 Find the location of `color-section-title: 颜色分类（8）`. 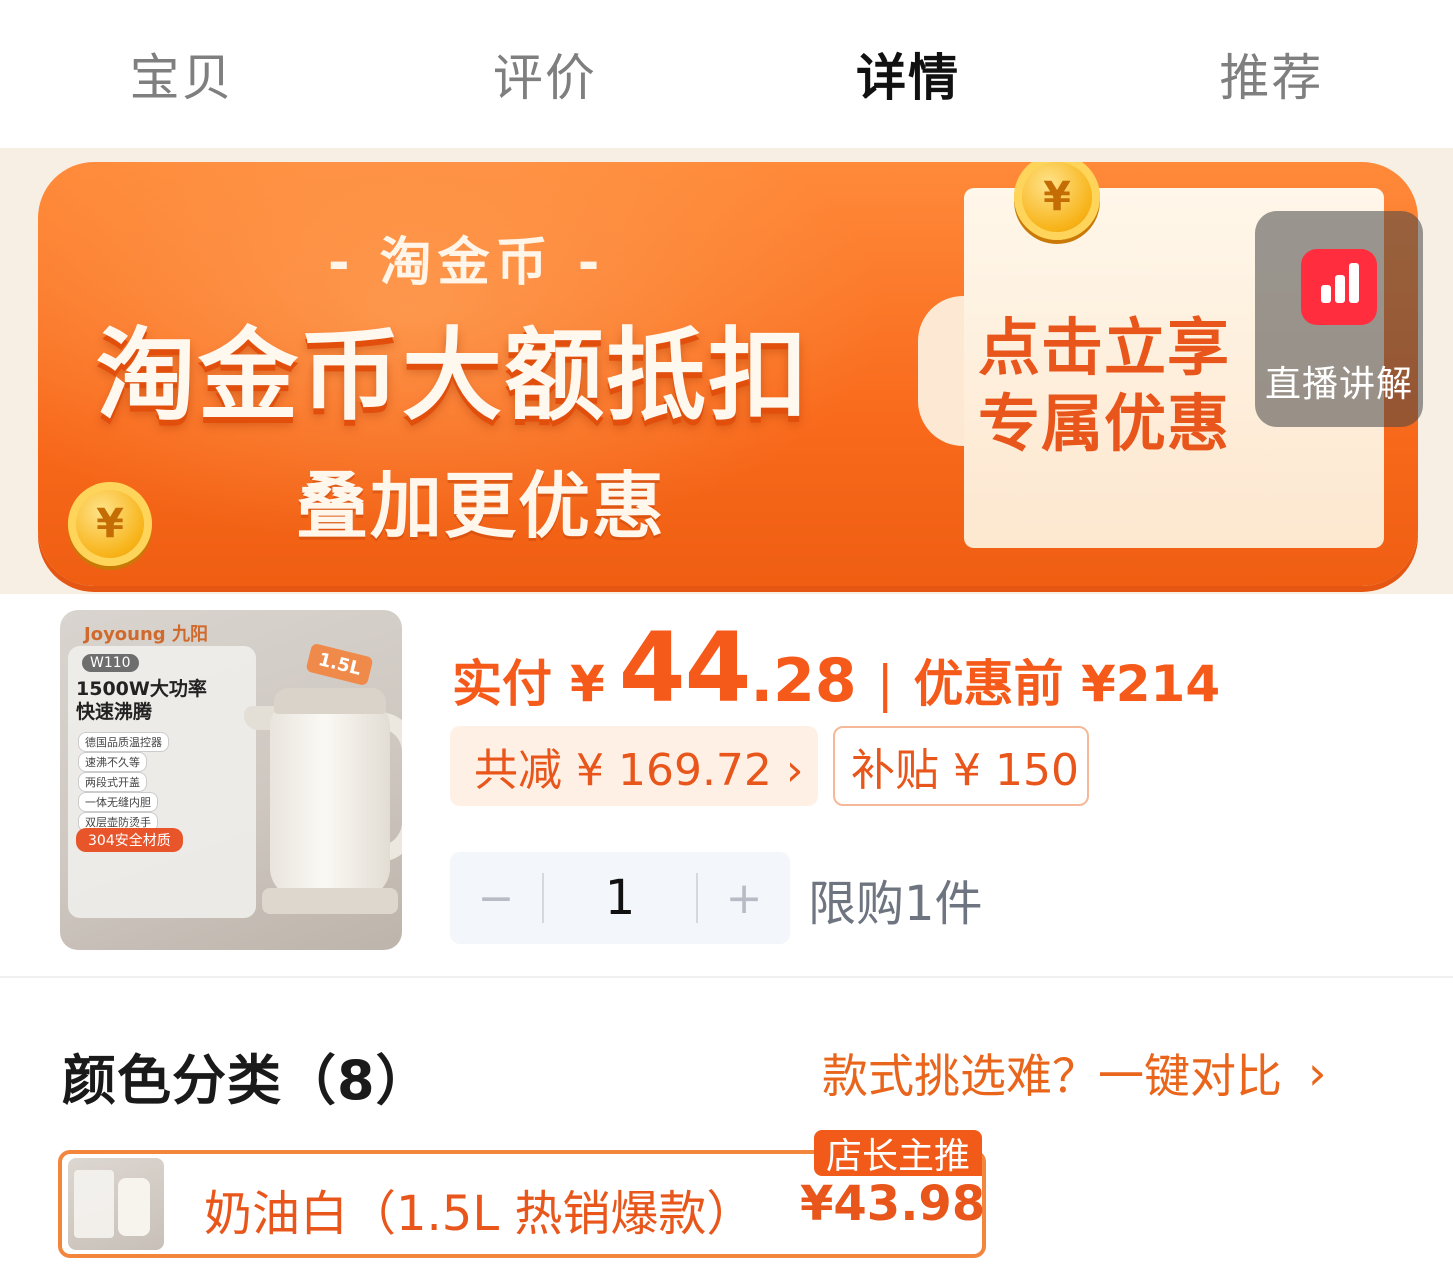

color-section-title: 颜色分类（8） is located at coordinates (246, 1080).